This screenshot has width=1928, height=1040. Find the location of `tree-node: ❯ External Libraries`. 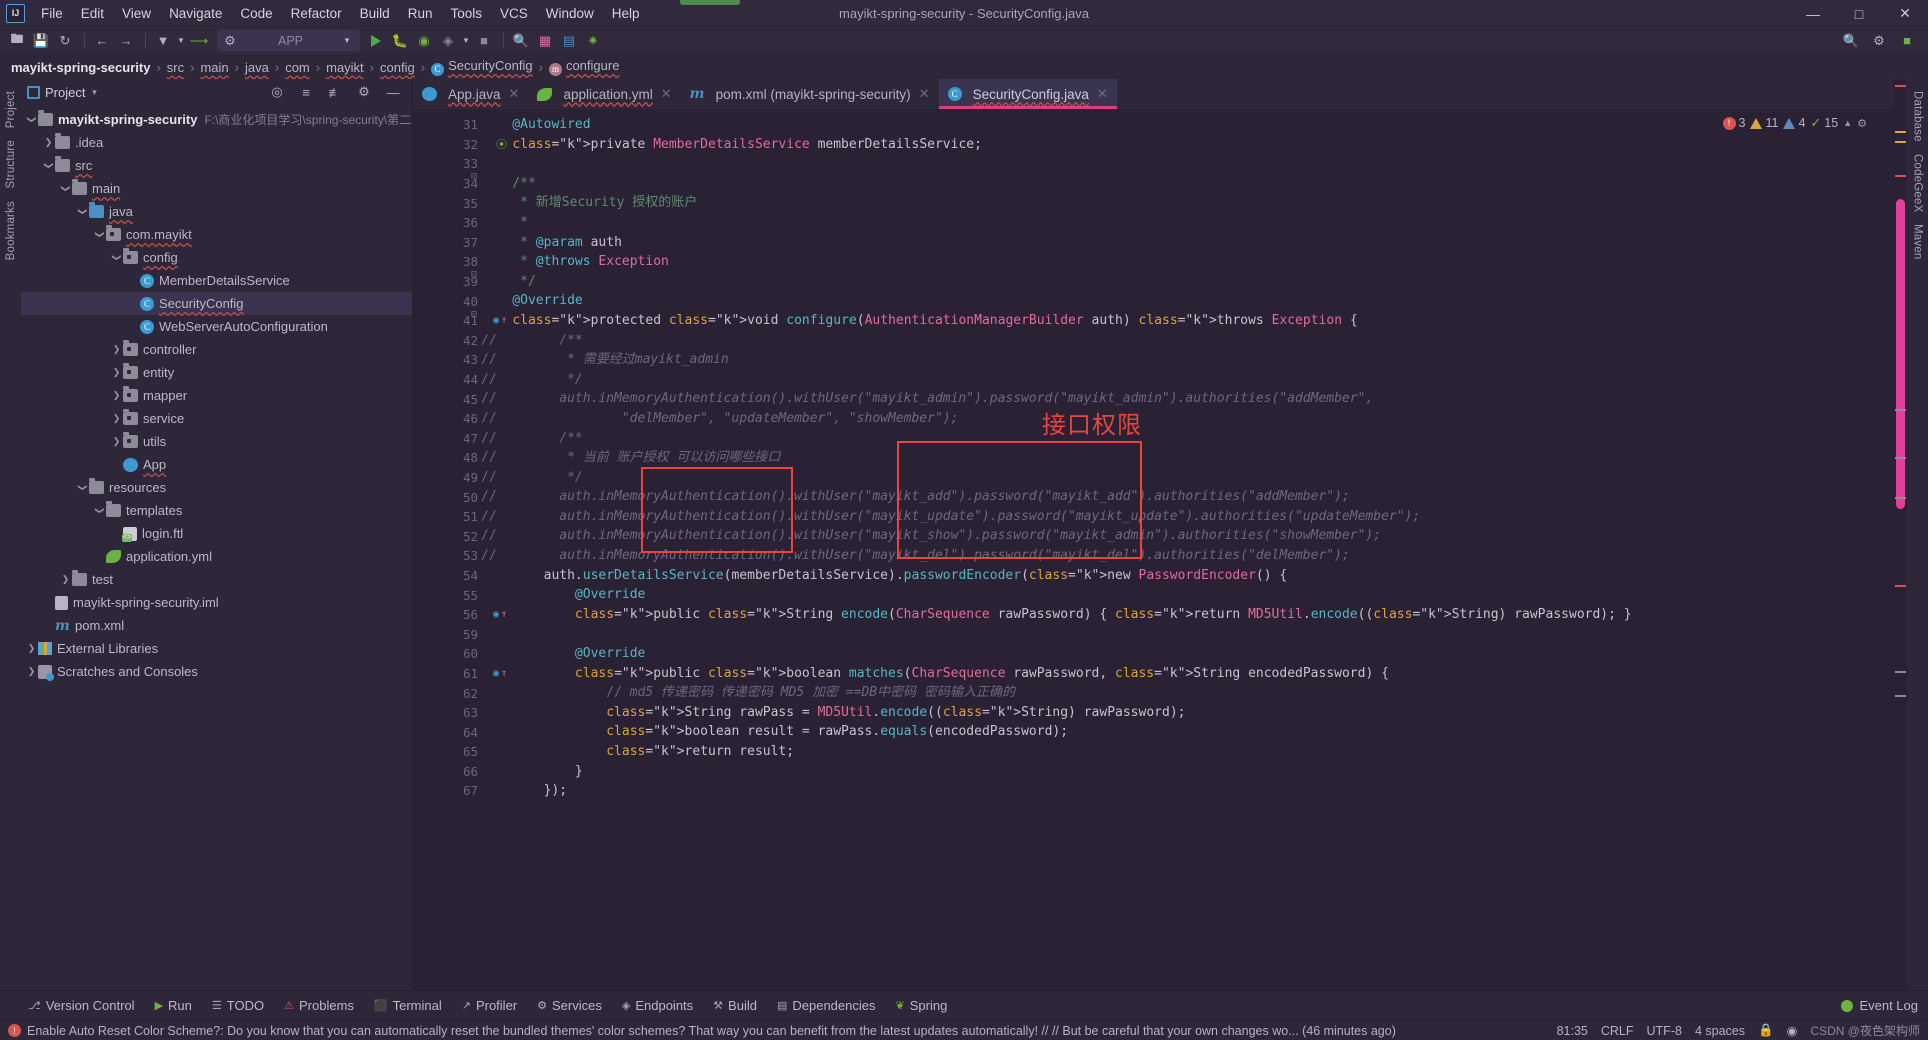

tree-node: ❯ External Libraries is located at coordinates (216, 648).